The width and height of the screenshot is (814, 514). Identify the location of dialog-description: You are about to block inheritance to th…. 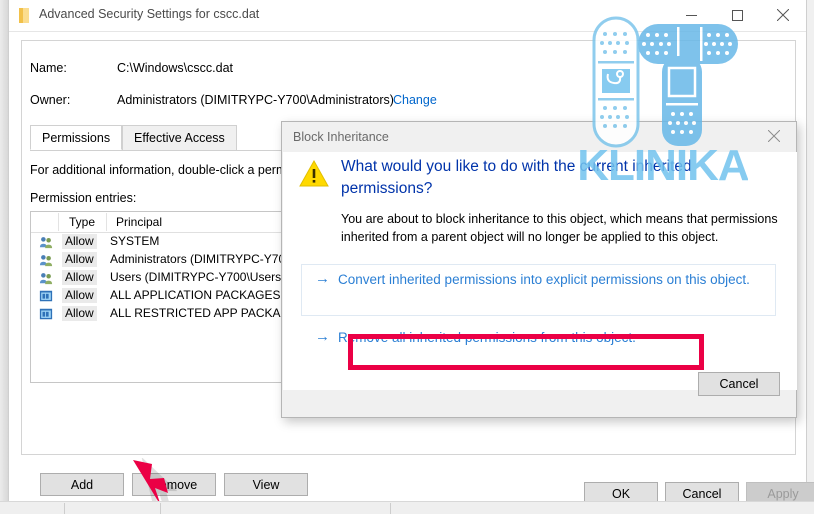
(559, 228).